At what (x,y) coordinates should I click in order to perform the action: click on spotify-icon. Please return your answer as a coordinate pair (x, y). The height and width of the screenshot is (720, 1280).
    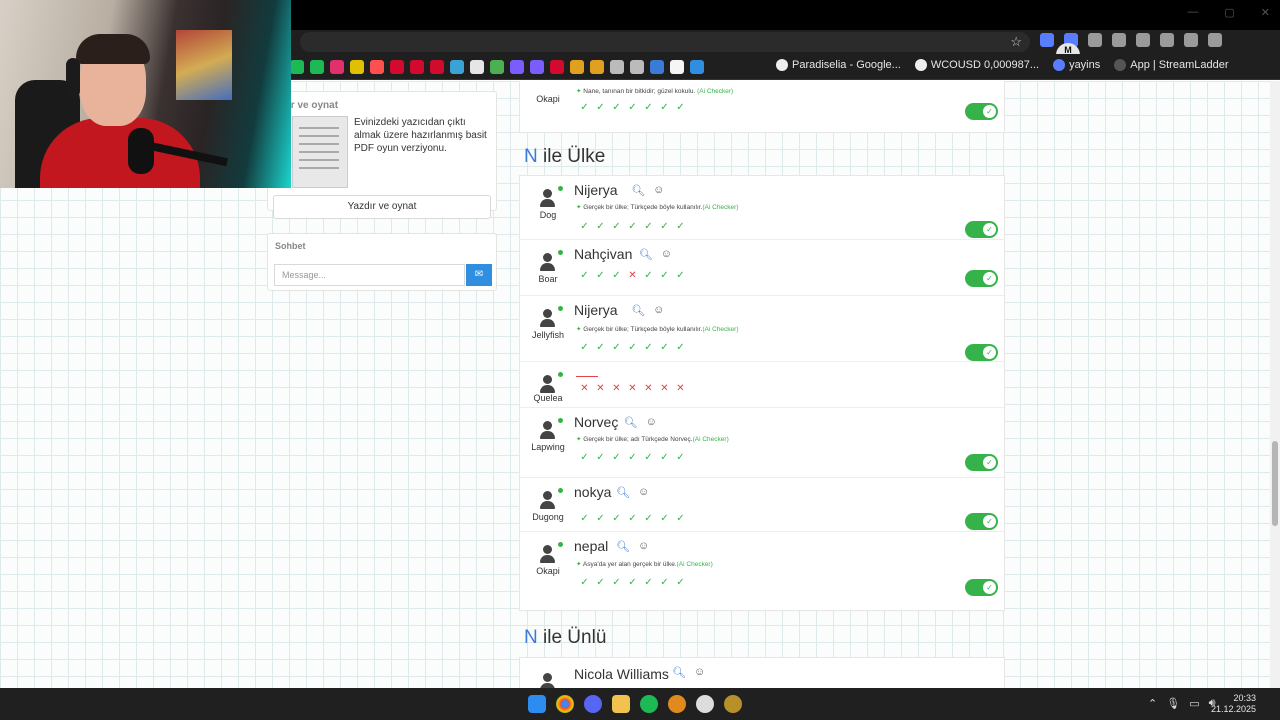
    Looking at the image, I should click on (649, 704).